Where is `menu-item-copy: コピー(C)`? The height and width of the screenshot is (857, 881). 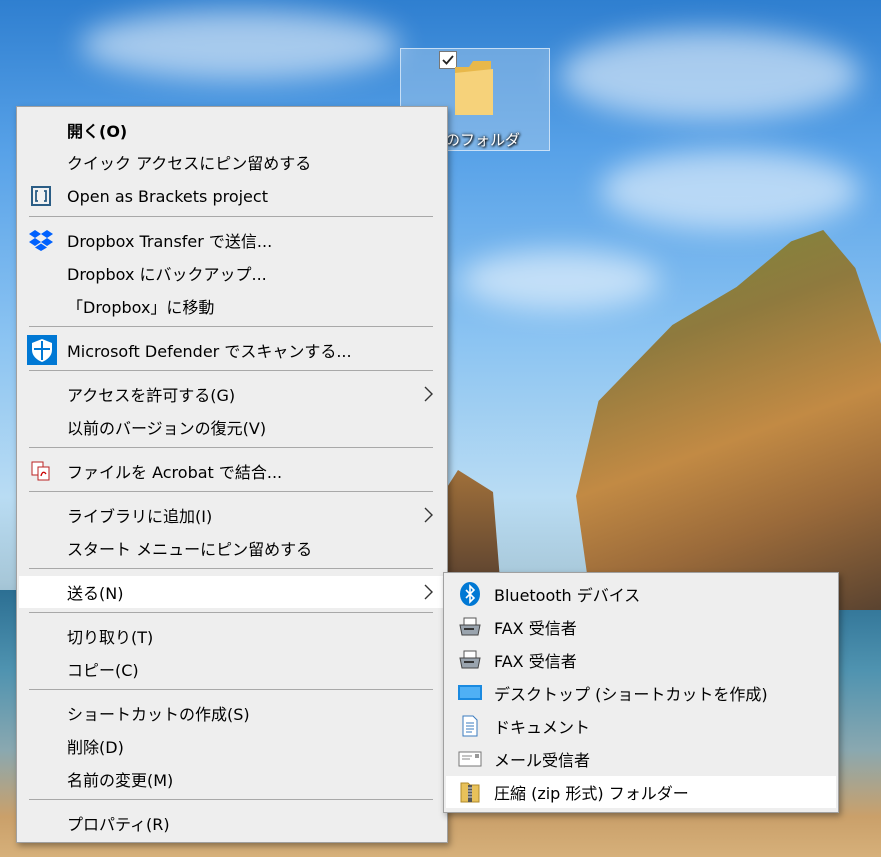 menu-item-copy: コピー(C) is located at coordinates (232, 669).